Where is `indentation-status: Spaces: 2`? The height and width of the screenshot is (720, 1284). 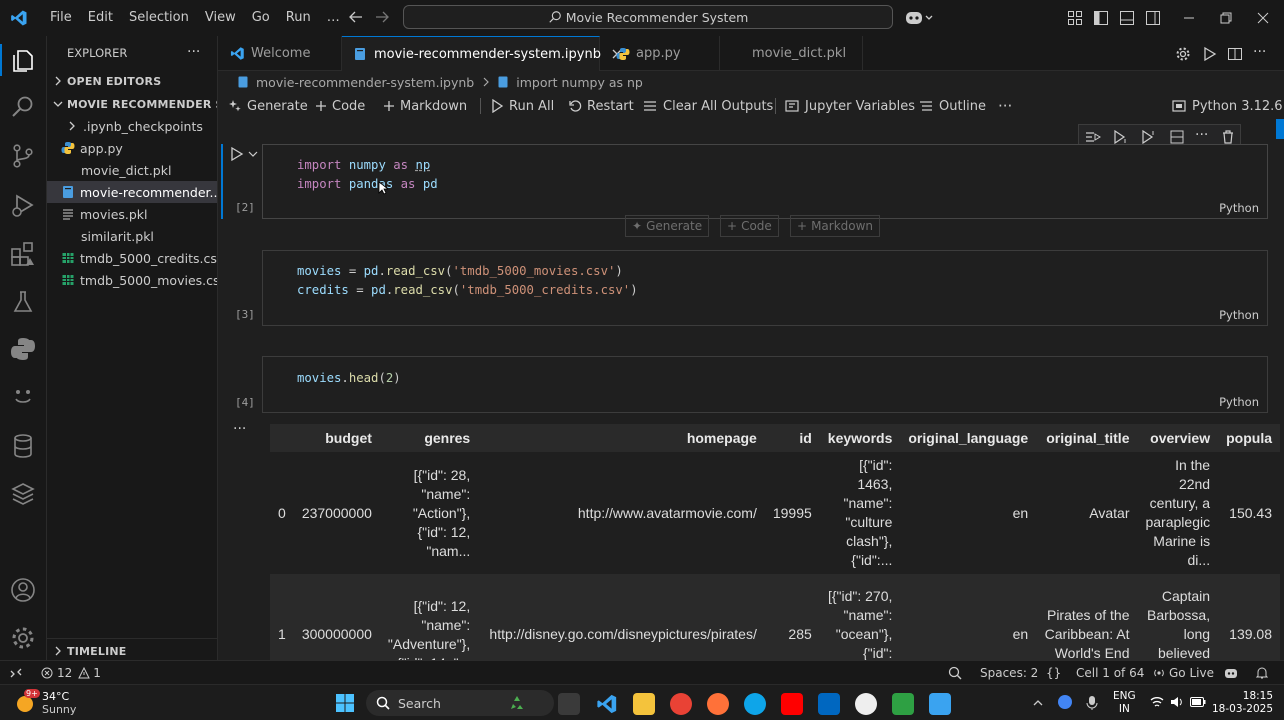 indentation-status: Spaces: 2 is located at coordinates (1009, 672).